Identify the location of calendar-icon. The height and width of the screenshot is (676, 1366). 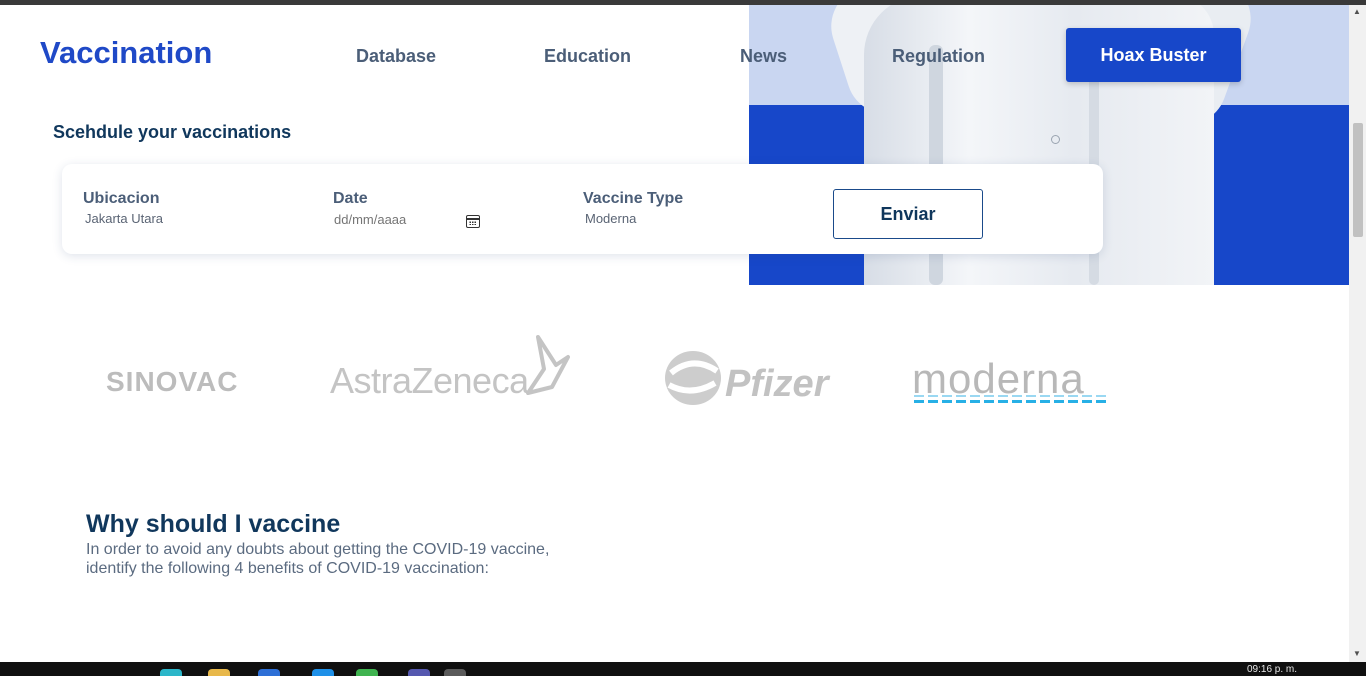
(473, 221).